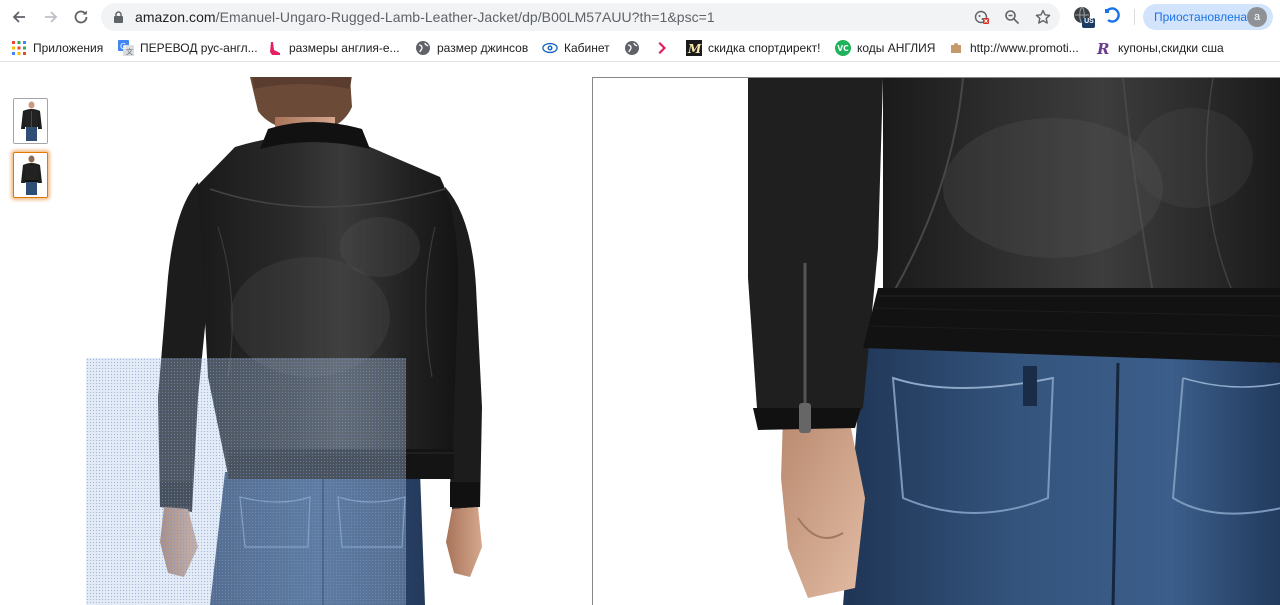 This screenshot has width=1280, height=605. What do you see at coordinates (19, 48) in the screenshot?
I see `apps-grid-icon` at bounding box center [19, 48].